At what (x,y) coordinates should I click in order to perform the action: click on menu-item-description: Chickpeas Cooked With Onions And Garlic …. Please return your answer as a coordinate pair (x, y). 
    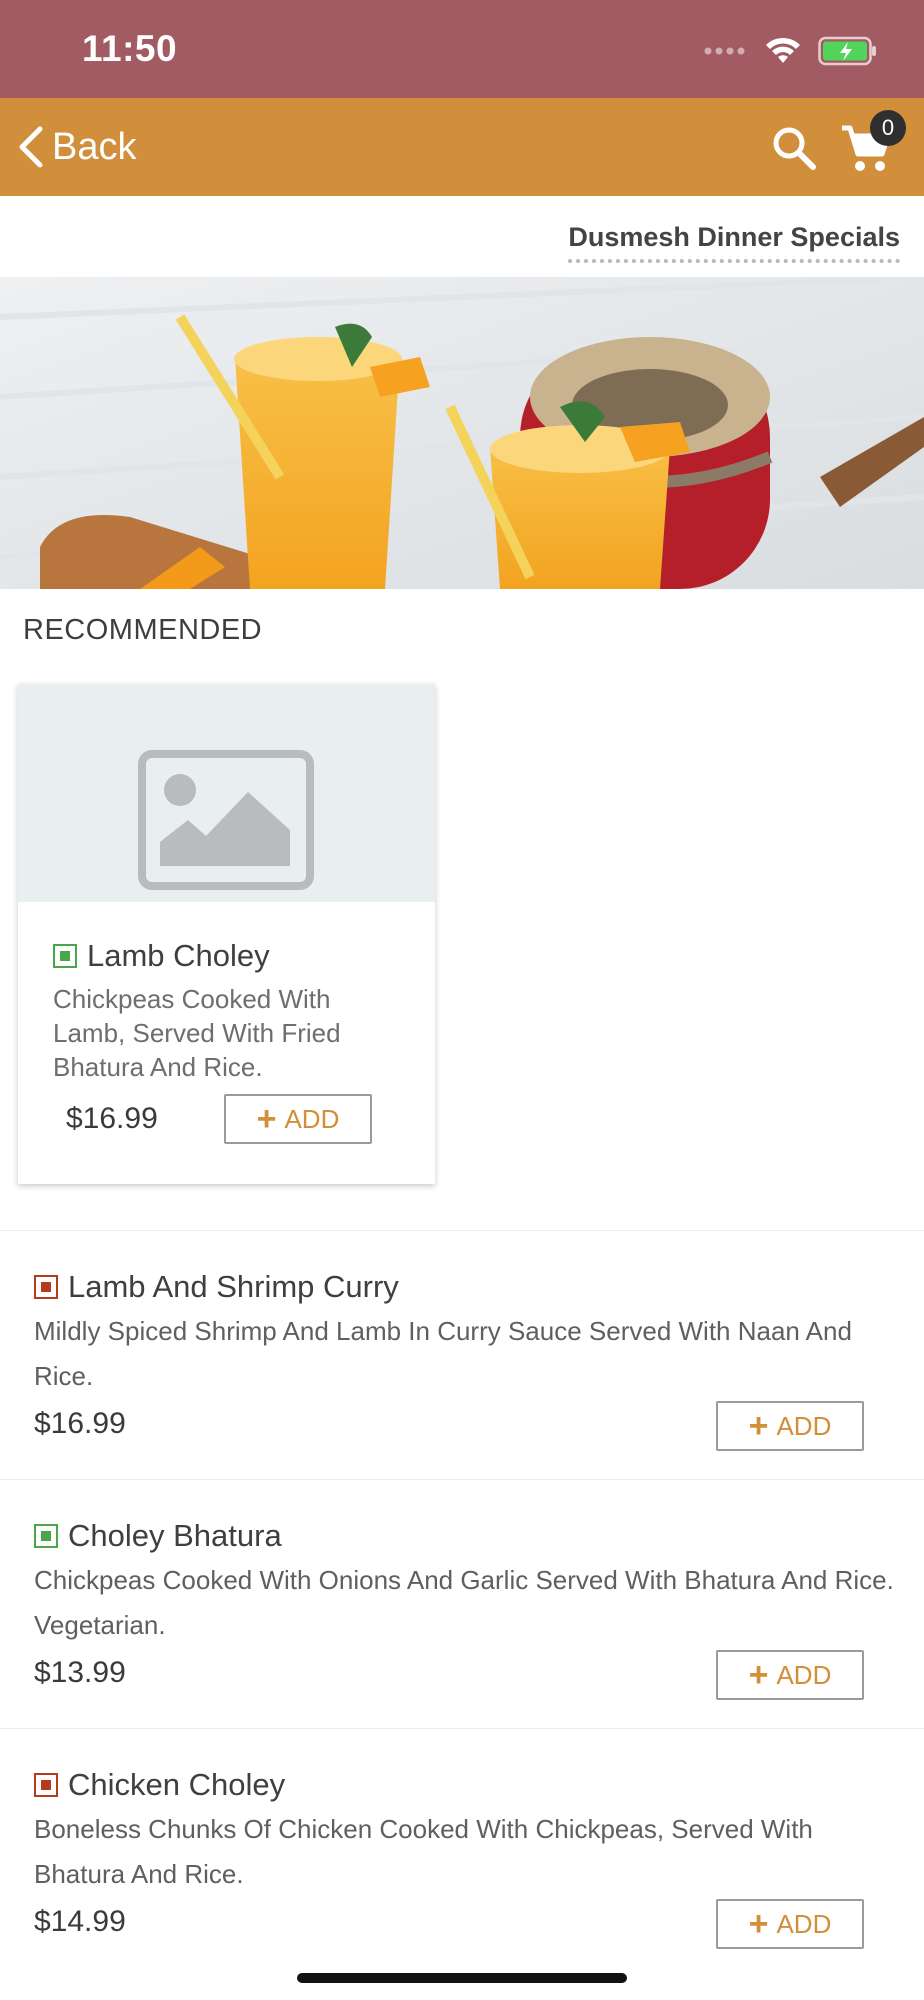
    Looking at the image, I should click on (464, 1602).